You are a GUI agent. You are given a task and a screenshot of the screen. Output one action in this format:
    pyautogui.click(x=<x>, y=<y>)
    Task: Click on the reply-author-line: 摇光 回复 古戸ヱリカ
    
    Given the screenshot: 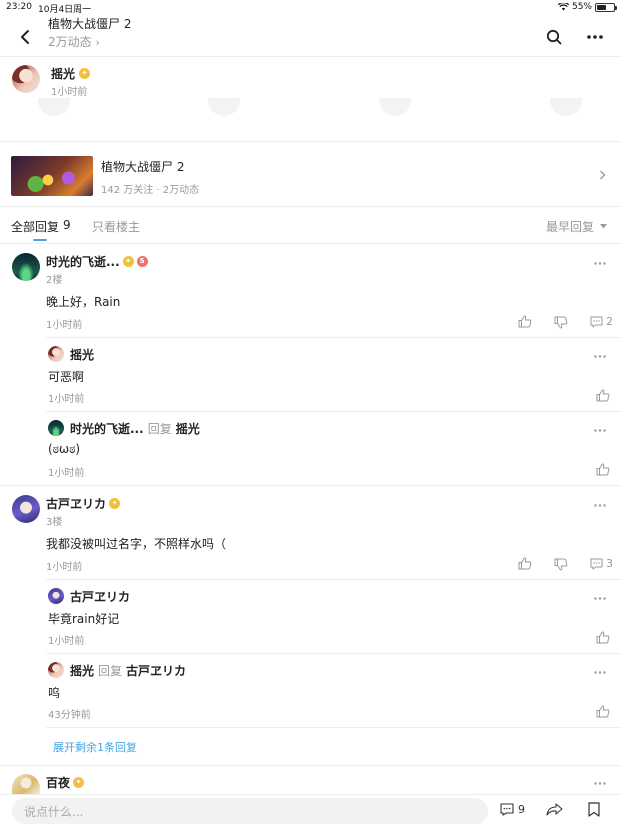 What is the action you would take?
    pyautogui.click(x=128, y=670)
    